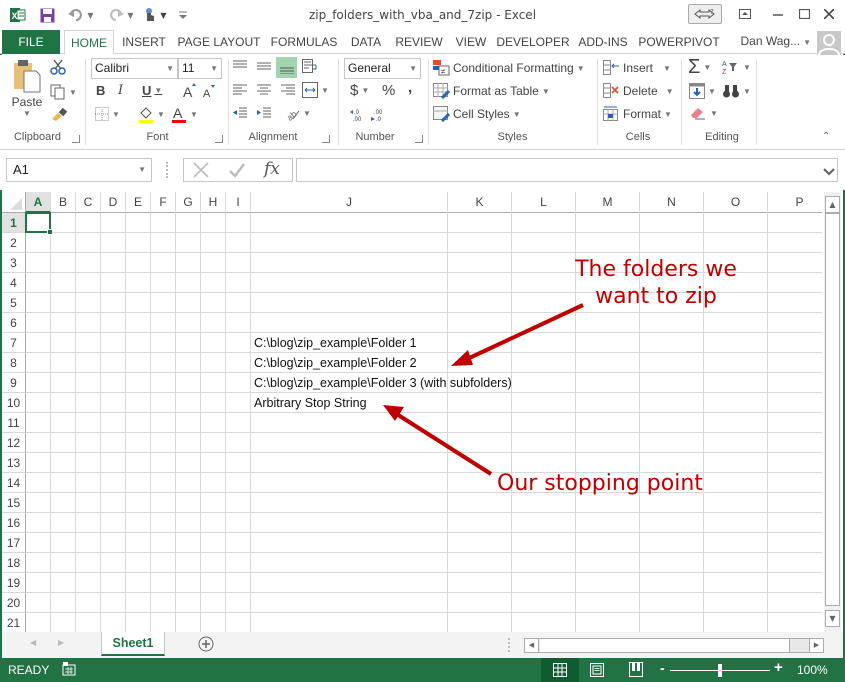 This screenshot has width=845, height=682. What do you see at coordinates (422, 645) in the screenshot?
I see `sheet-tab-bar: ◀ ▶ Sheet1 ◀ ▶` at bounding box center [422, 645].